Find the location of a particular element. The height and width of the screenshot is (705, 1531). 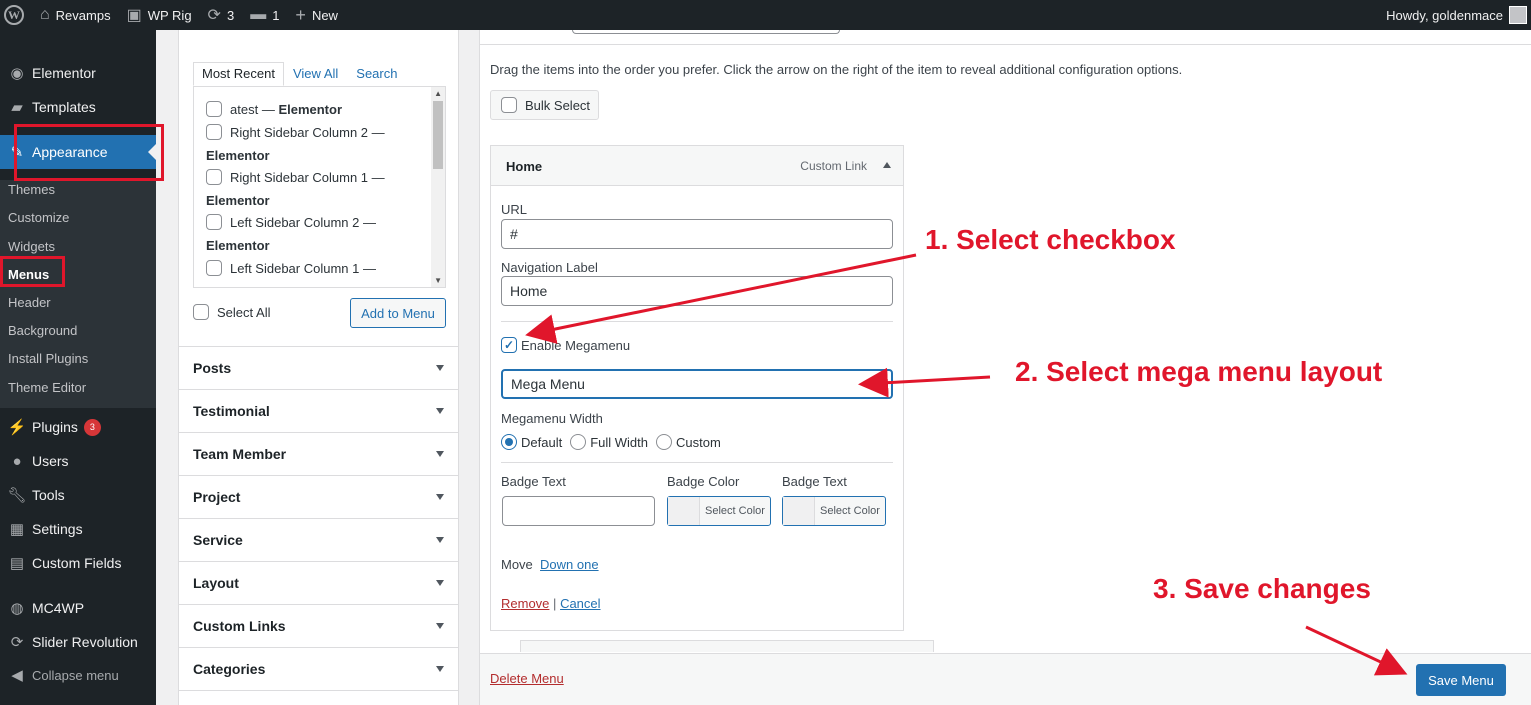

comment-icon: ▬ is located at coordinates (258, 14).